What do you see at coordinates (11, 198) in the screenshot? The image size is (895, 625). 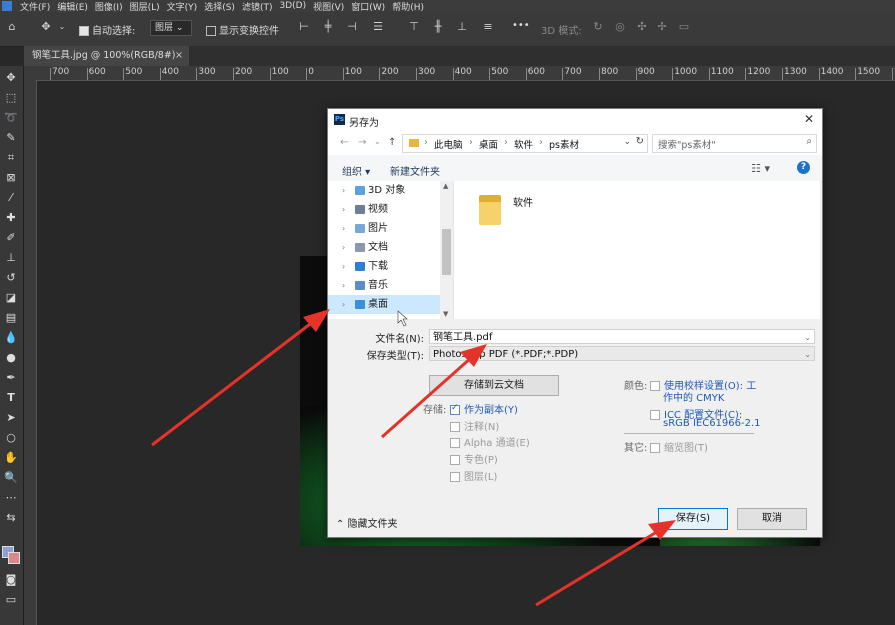 I see `eyedropper-tool-icon: ⁄` at bounding box center [11, 198].